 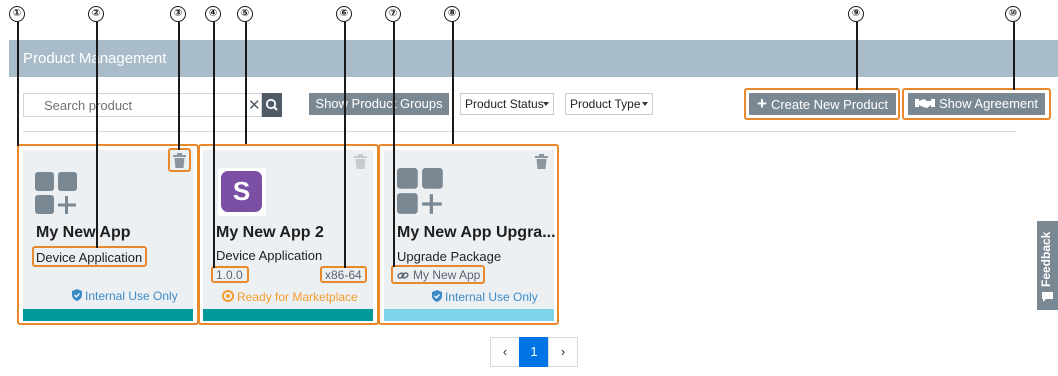 I want to click on callout-number: ⑨, so click(x=856, y=14).